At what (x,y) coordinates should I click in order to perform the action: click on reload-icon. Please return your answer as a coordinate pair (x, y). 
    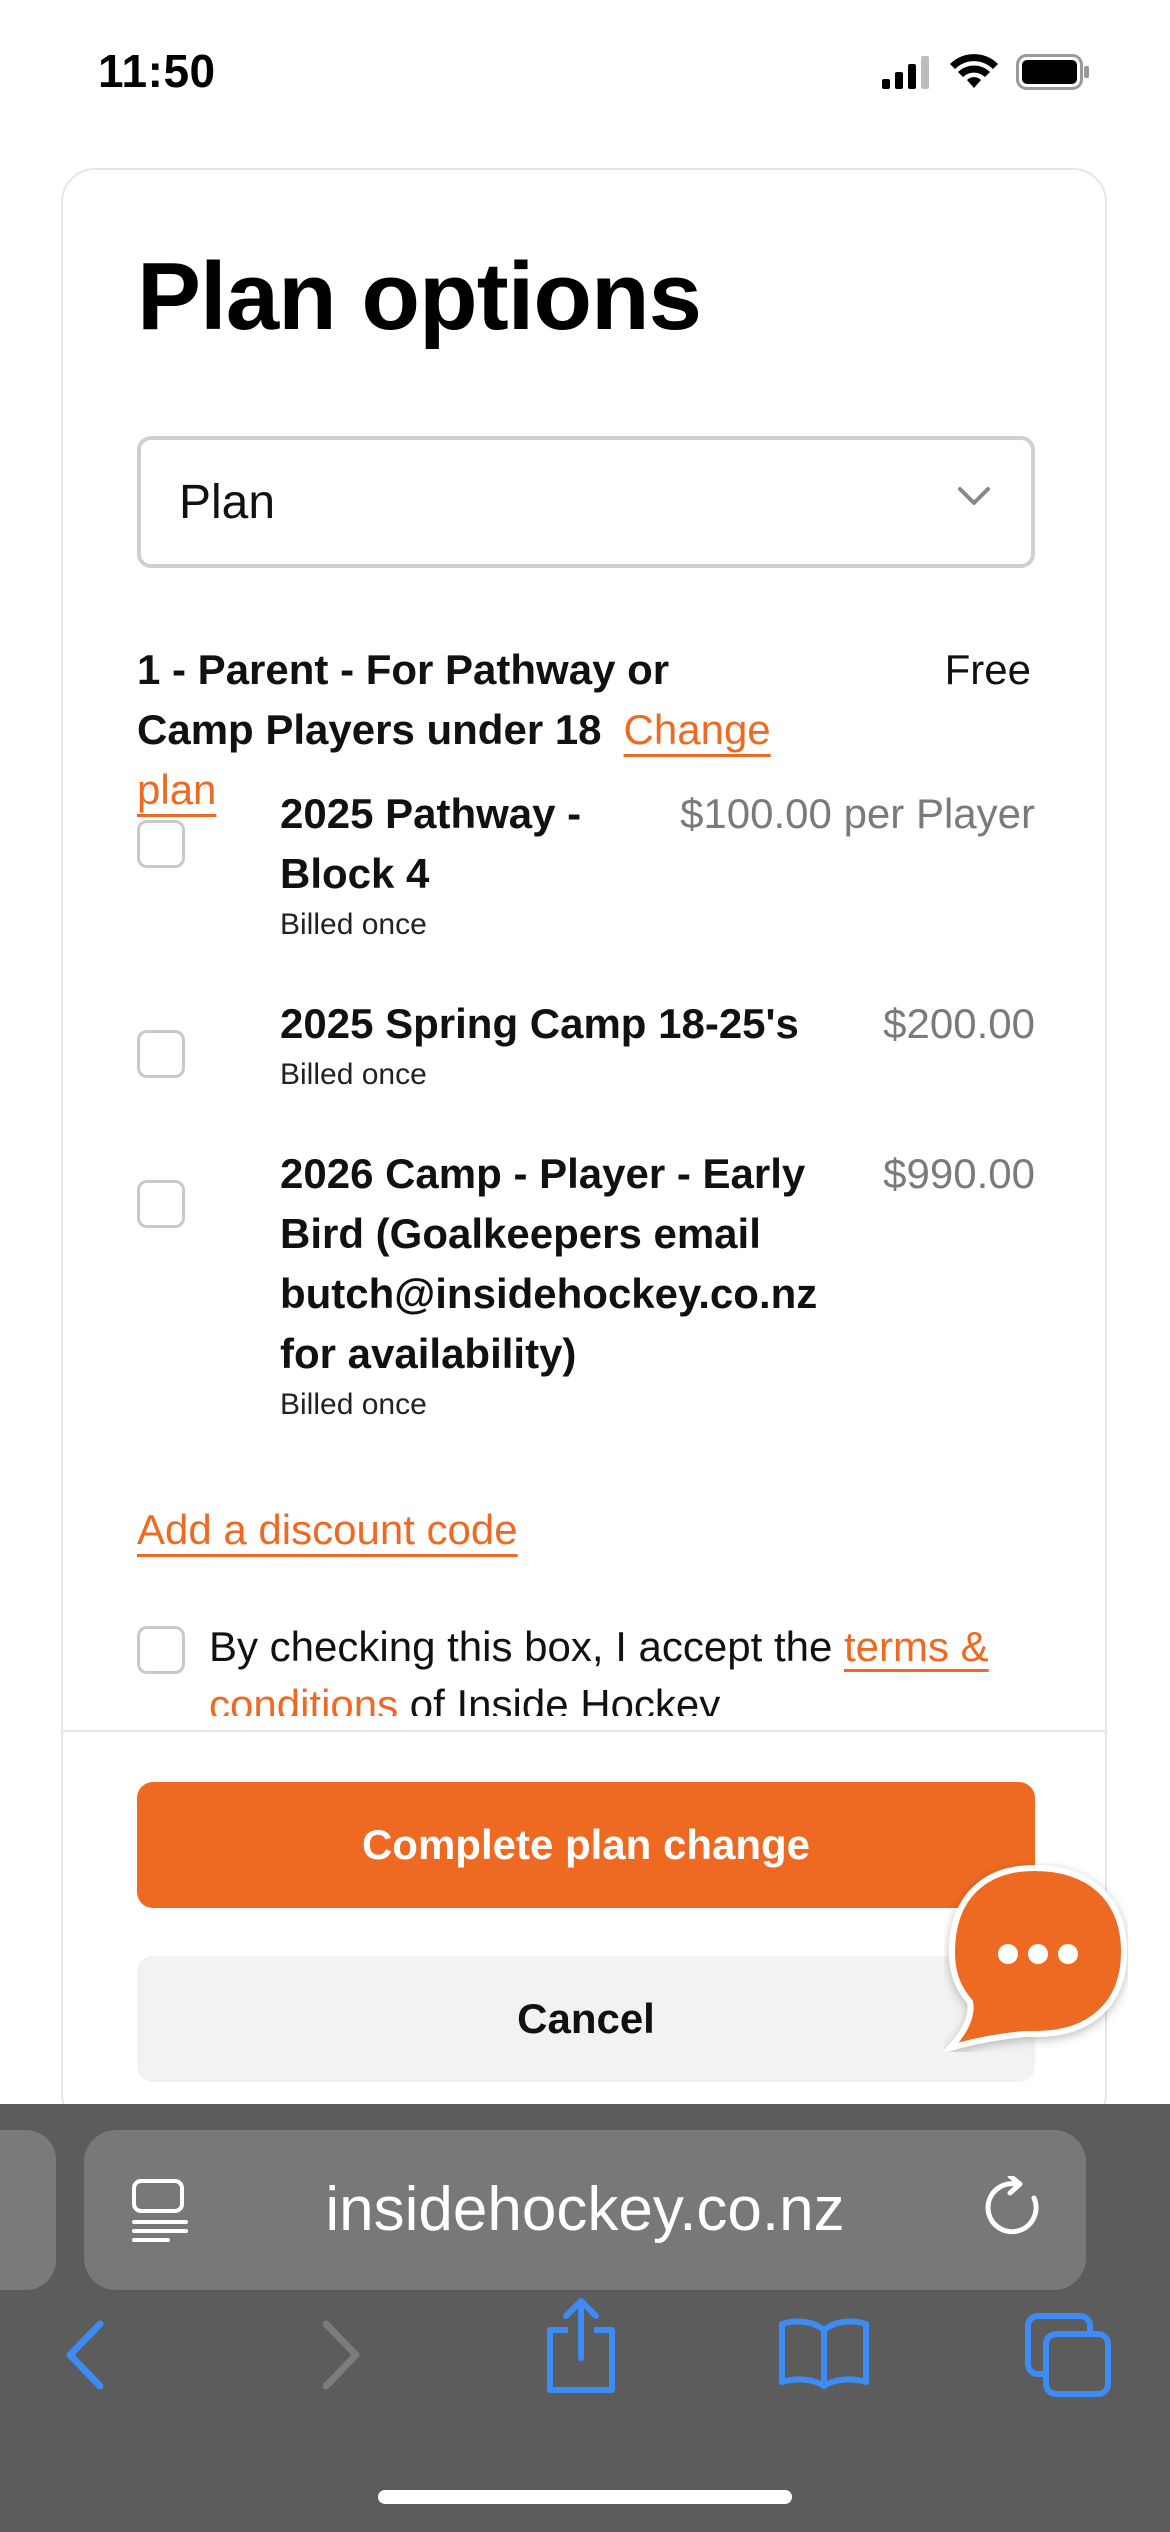
    Looking at the image, I should click on (1016, 2208).